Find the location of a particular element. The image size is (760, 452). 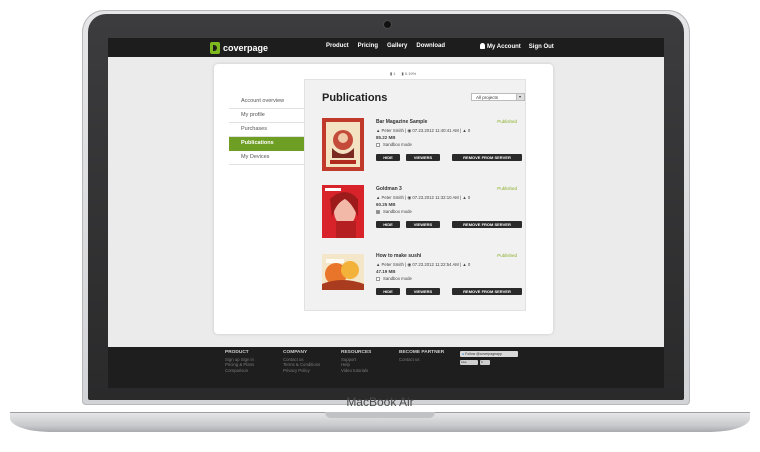

footer-heading: BECOME PARTNER is located at coordinates (422, 352).